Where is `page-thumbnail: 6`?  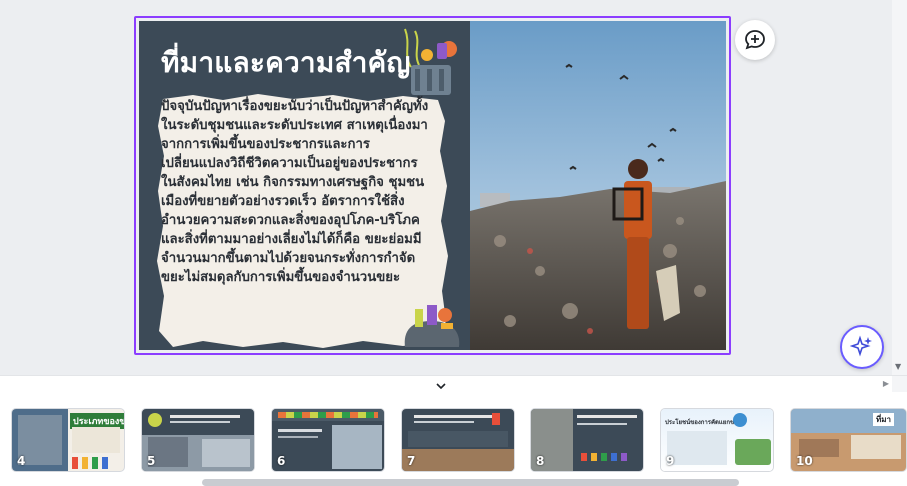
page-thumbnail: 6 is located at coordinates (328, 440).